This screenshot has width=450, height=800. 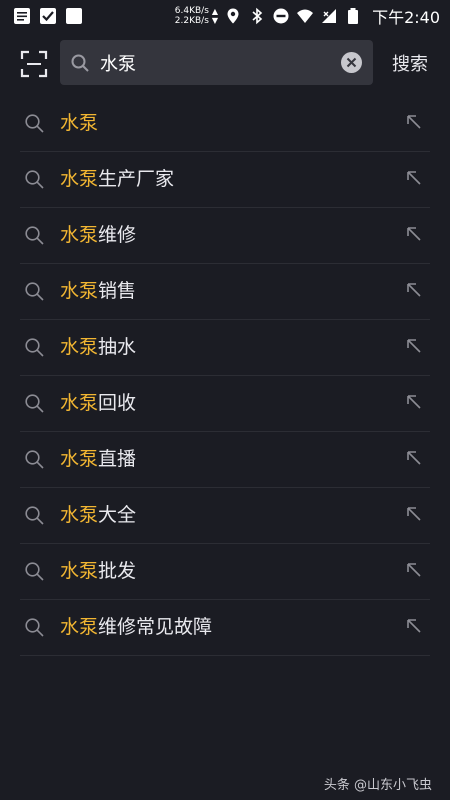 I want to click on suggestion-text: 水泵维修, so click(x=98, y=235).